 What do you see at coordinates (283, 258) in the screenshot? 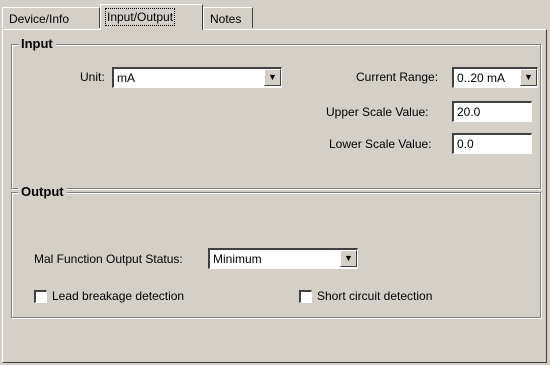
I see `malfunction-status-select: Minimum ▼` at bounding box center [283, 258].